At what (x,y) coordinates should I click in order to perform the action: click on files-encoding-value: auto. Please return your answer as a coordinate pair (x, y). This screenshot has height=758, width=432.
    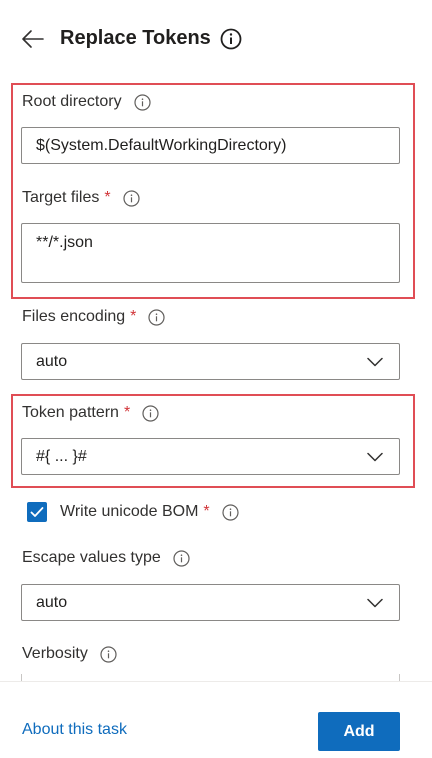
    Looking at the image, I should click on (52, 361).